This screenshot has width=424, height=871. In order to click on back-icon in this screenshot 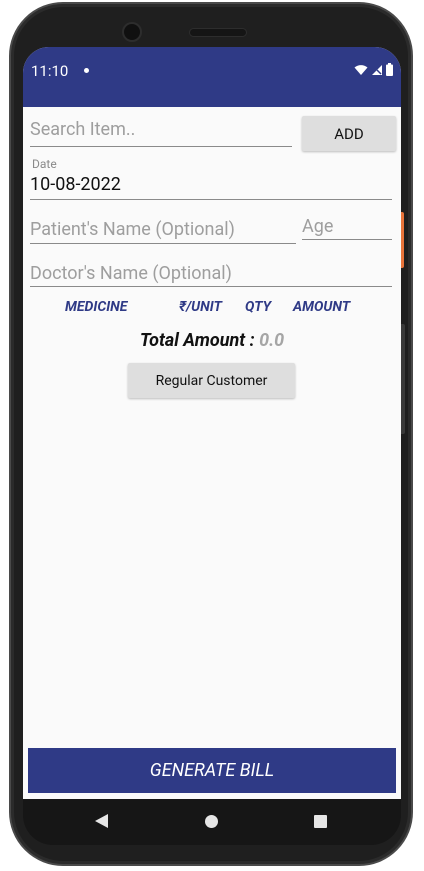, I will do `click(101, 821)`.